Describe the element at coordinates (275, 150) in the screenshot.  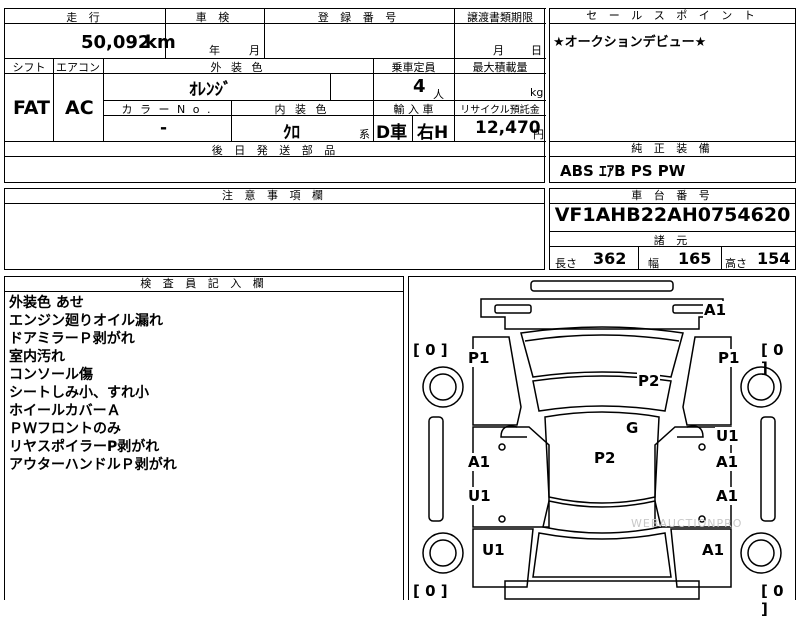
I see `later-parts-label: 後 日 発 送 部 品` at that location.